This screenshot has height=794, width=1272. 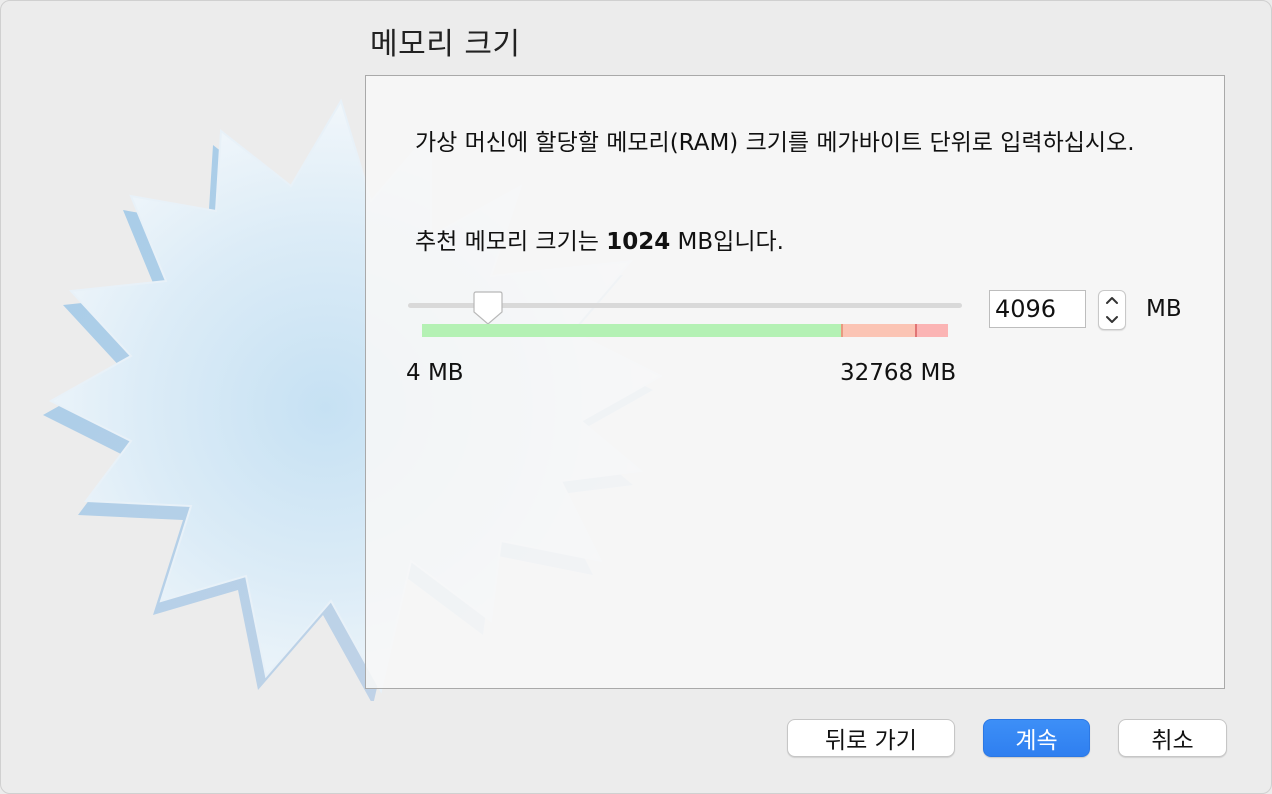 What do you see at coordinates (511, 242) in the screenshot?
I see `recommendation-prefix: 추천 메모리 크기는` at bounding box center [511, 242].